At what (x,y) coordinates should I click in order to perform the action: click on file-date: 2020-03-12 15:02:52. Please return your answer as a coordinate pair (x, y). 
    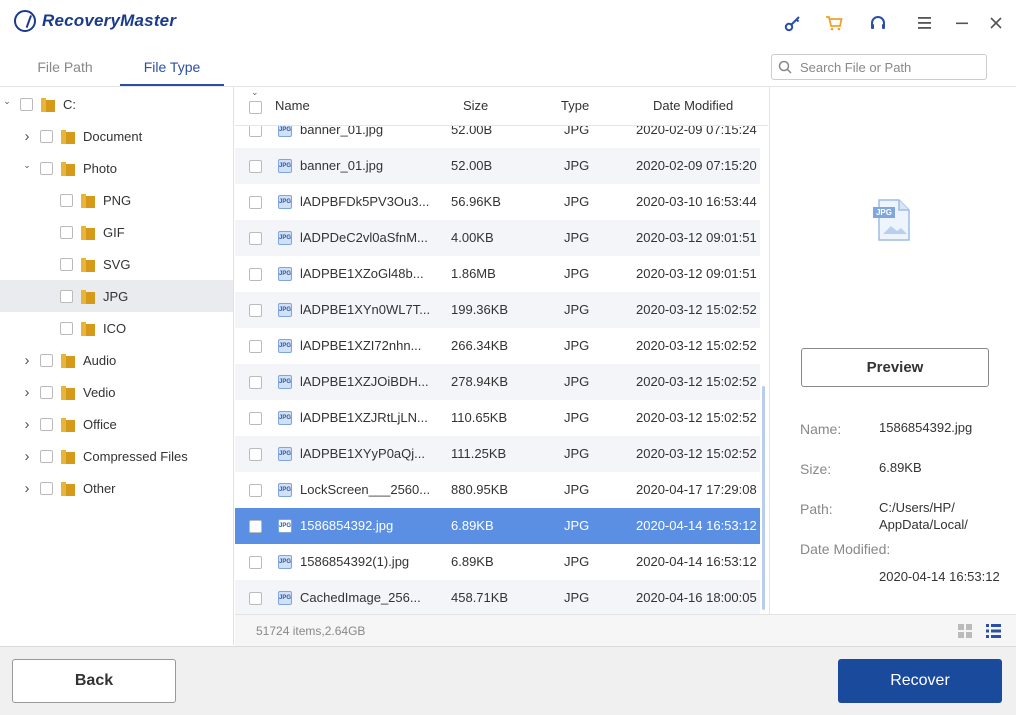
    Looking at the image, I should click on (696, 417).